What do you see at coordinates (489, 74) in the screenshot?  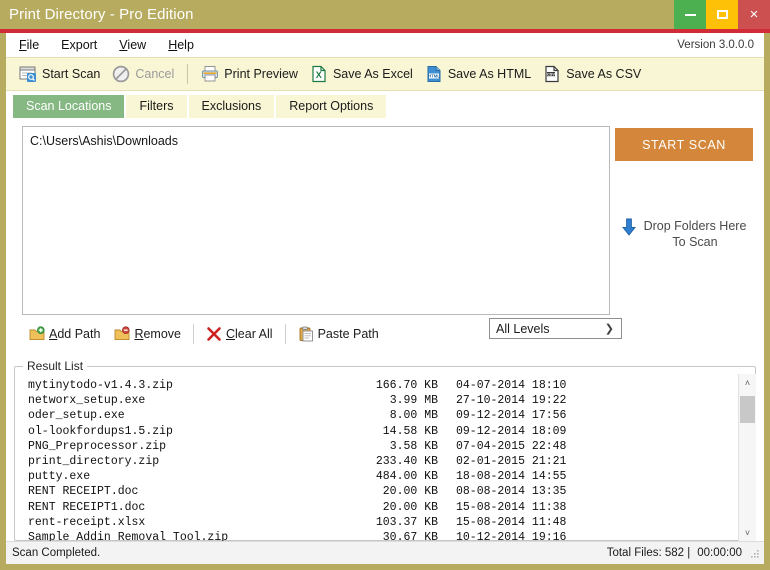 I see `toolbar-save-html-label: Save As HTML` at bounding box center [489, 74].